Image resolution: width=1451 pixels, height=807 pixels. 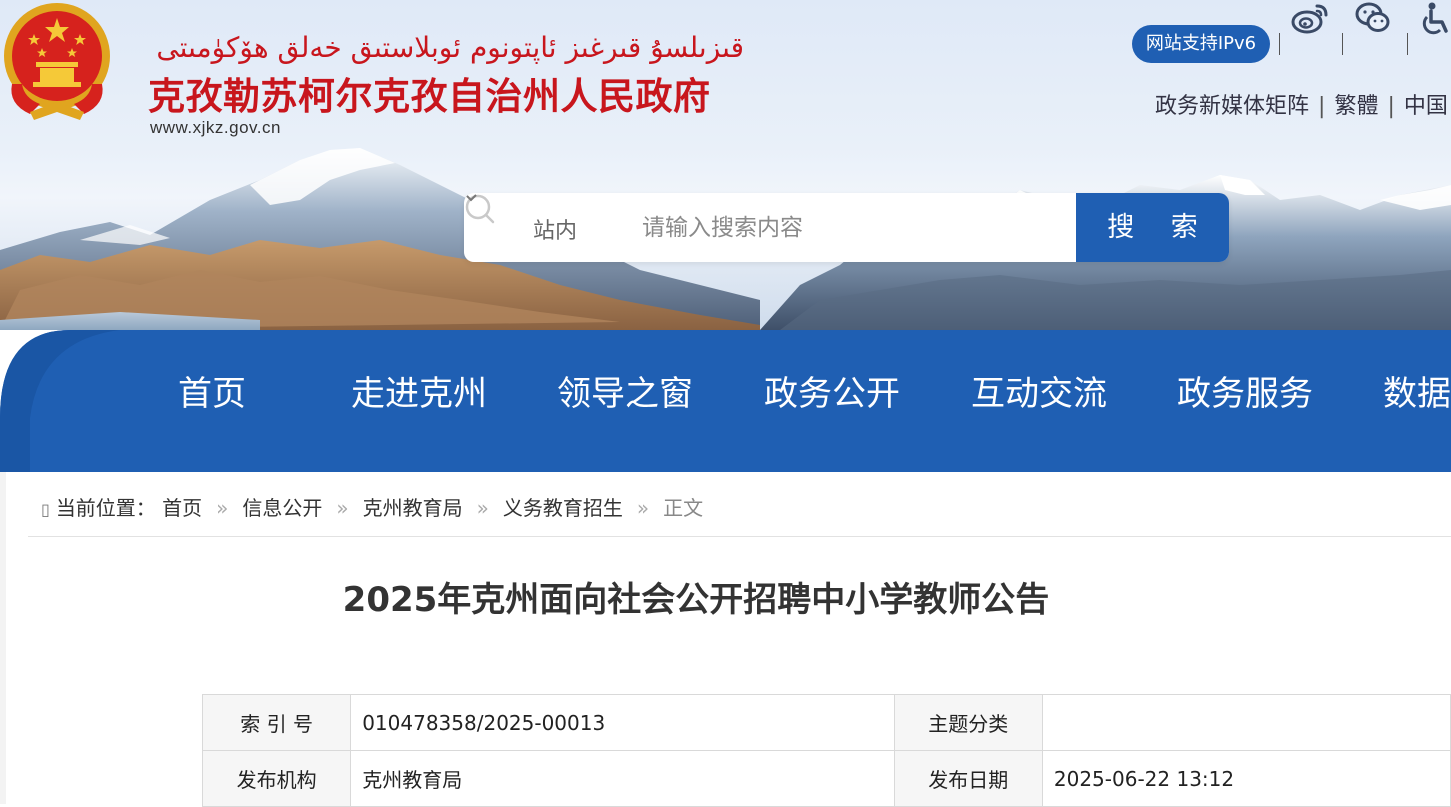 I want to click on nav-about-kezhou: 走进克州, so click(x=419, y=390).